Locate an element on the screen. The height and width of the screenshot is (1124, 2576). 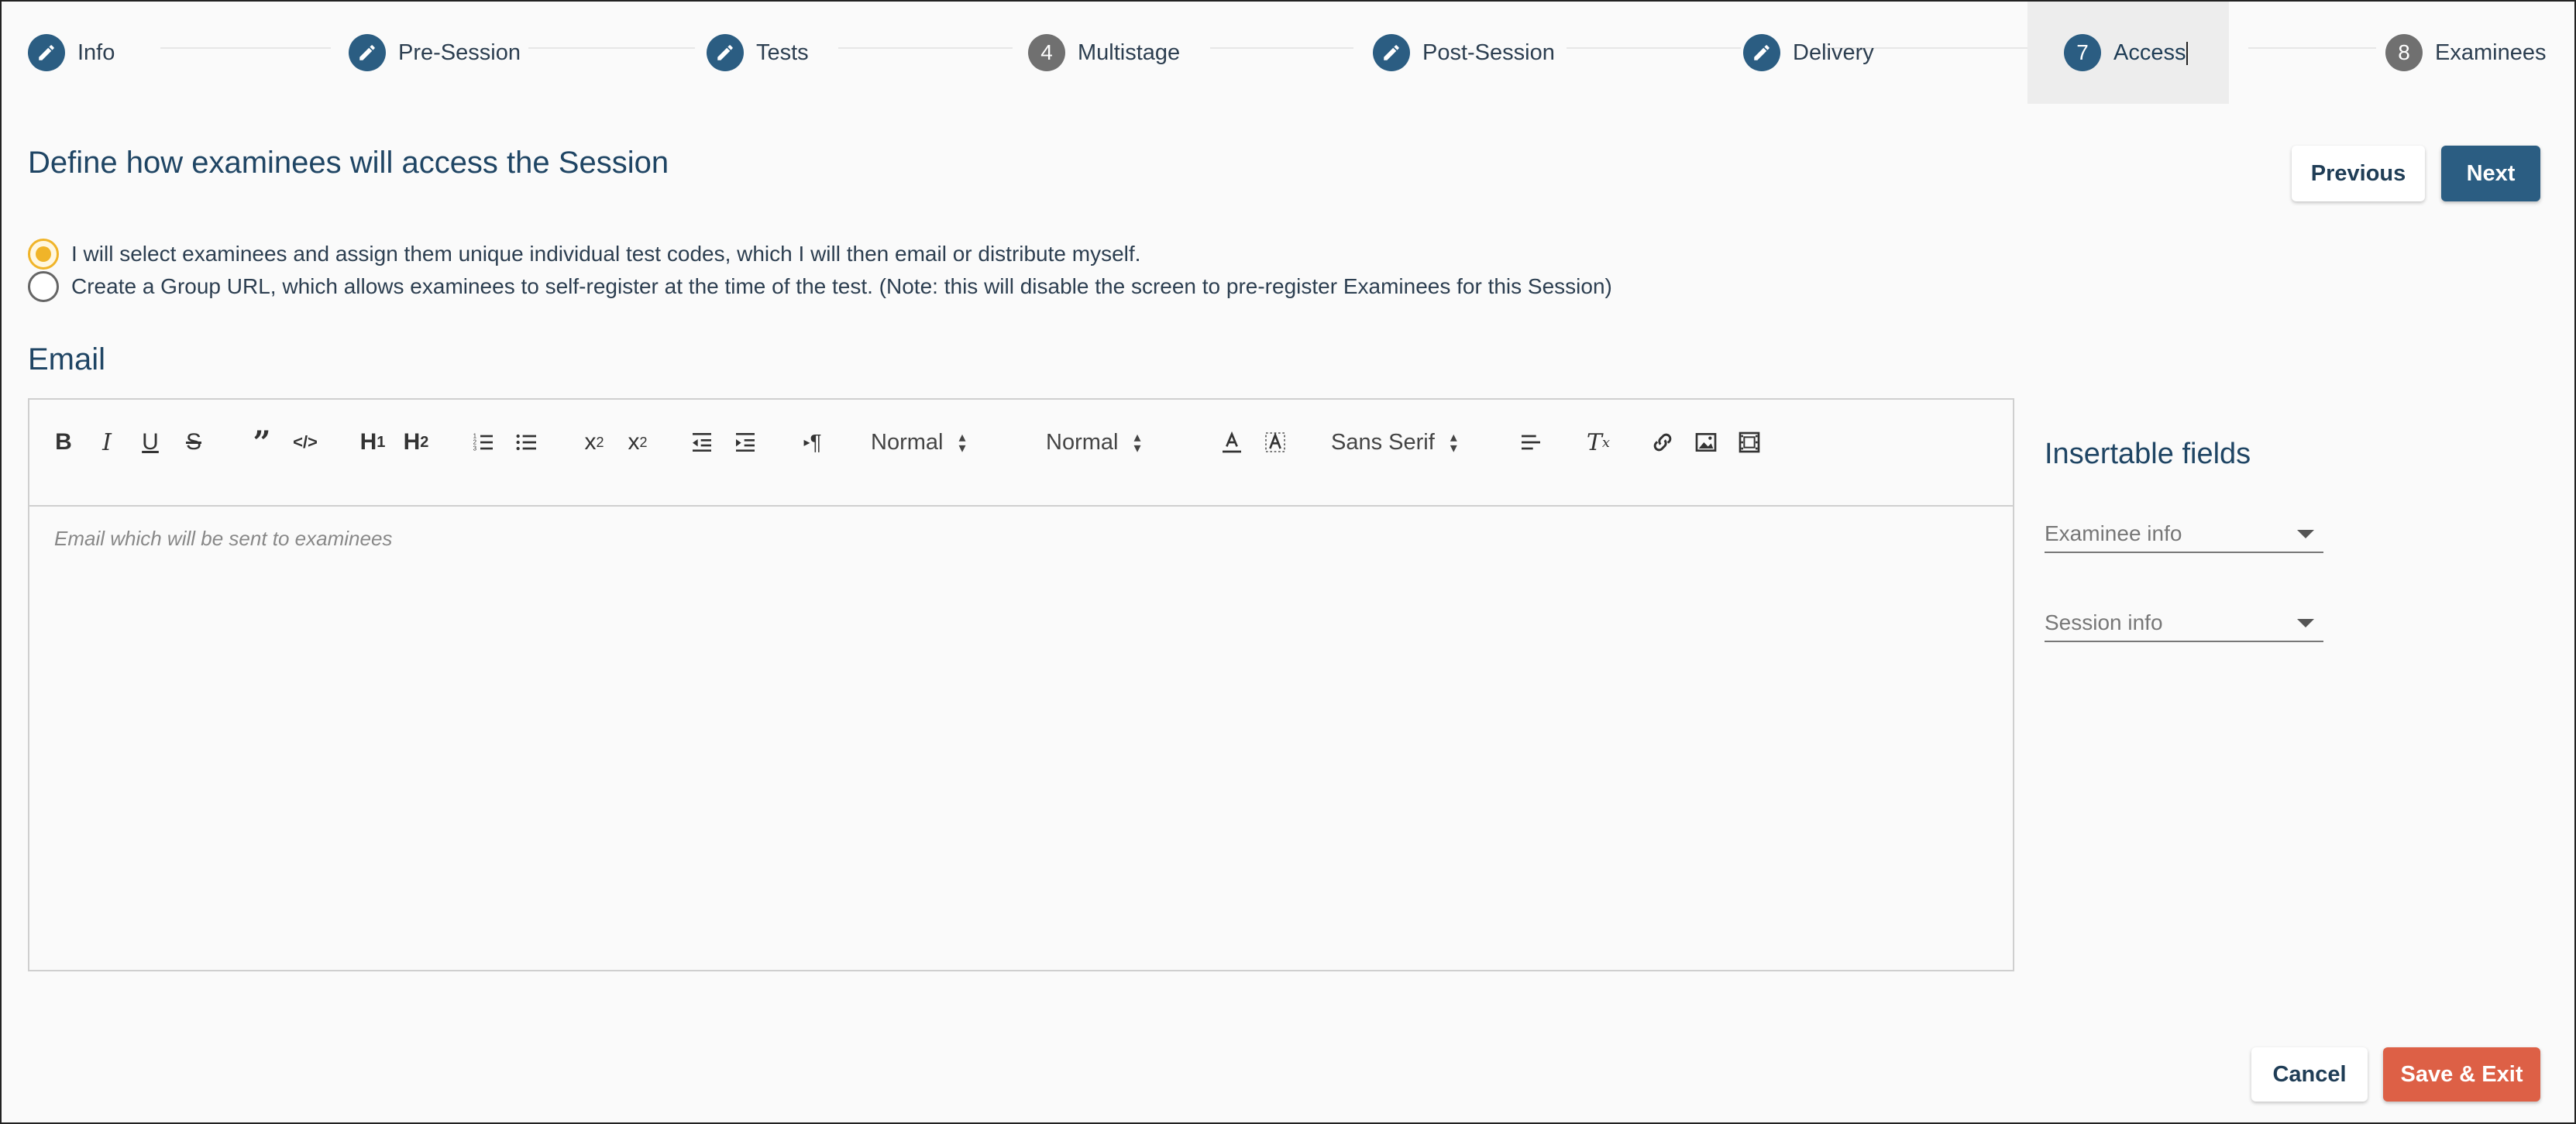
text-cursor is located at coordinates (2187, 53).